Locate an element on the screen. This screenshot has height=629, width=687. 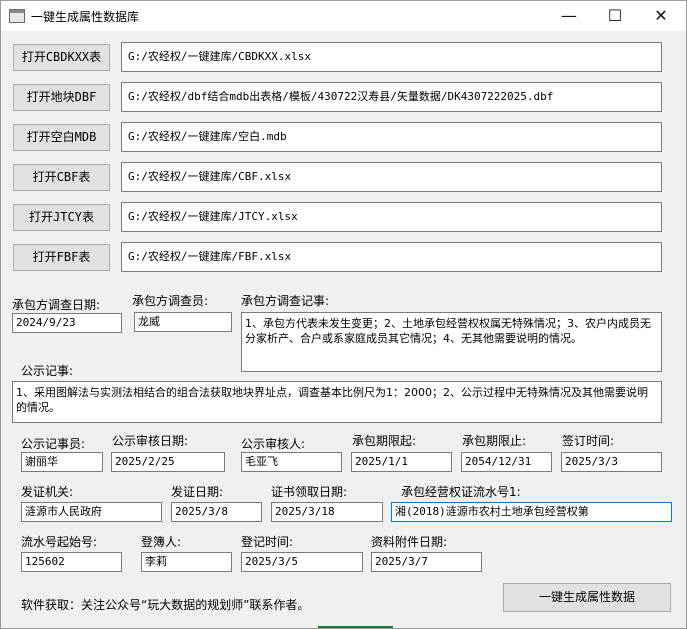
contract-end-label: 承包期限止: is located at coordinates (494, 441).